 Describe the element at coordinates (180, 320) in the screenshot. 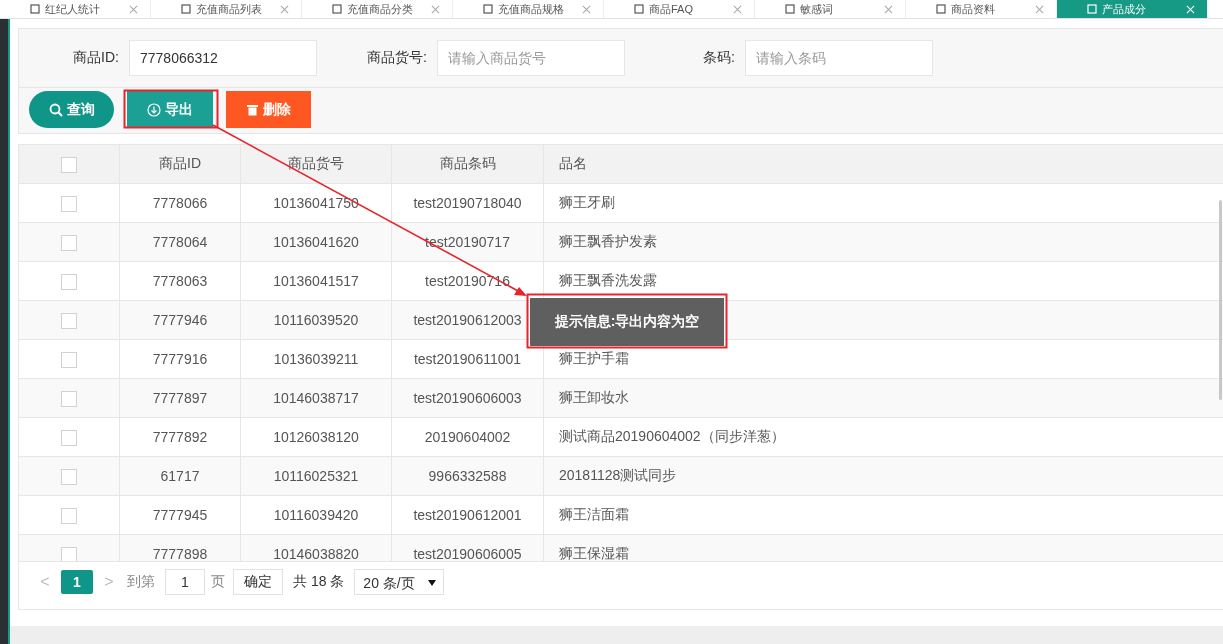

I see `table-cell: 7777946` at that location.